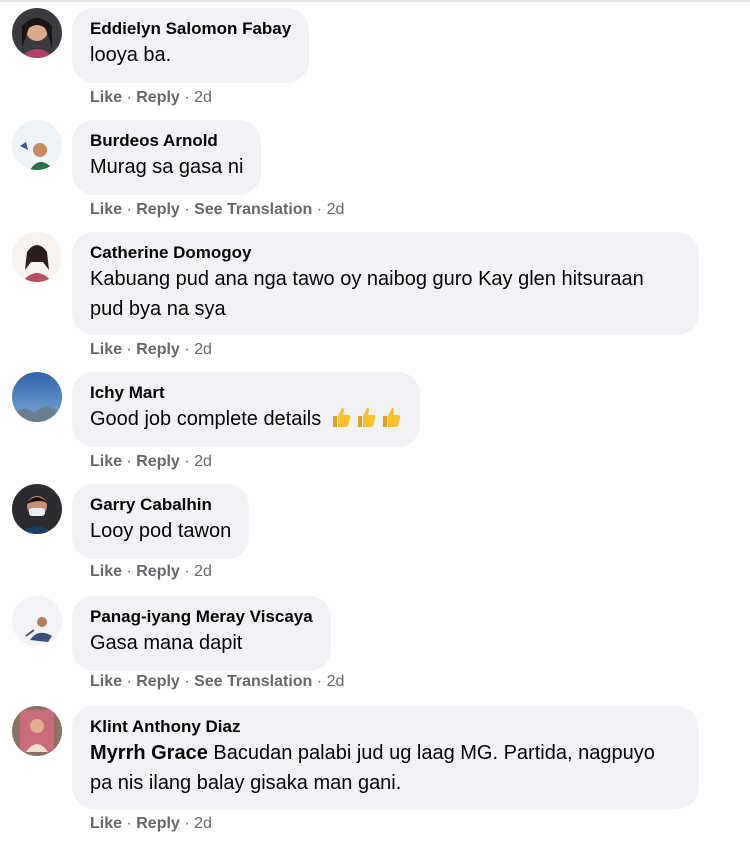  I want to click on comment-author: Catherine Domogoy, so click(385, 253).